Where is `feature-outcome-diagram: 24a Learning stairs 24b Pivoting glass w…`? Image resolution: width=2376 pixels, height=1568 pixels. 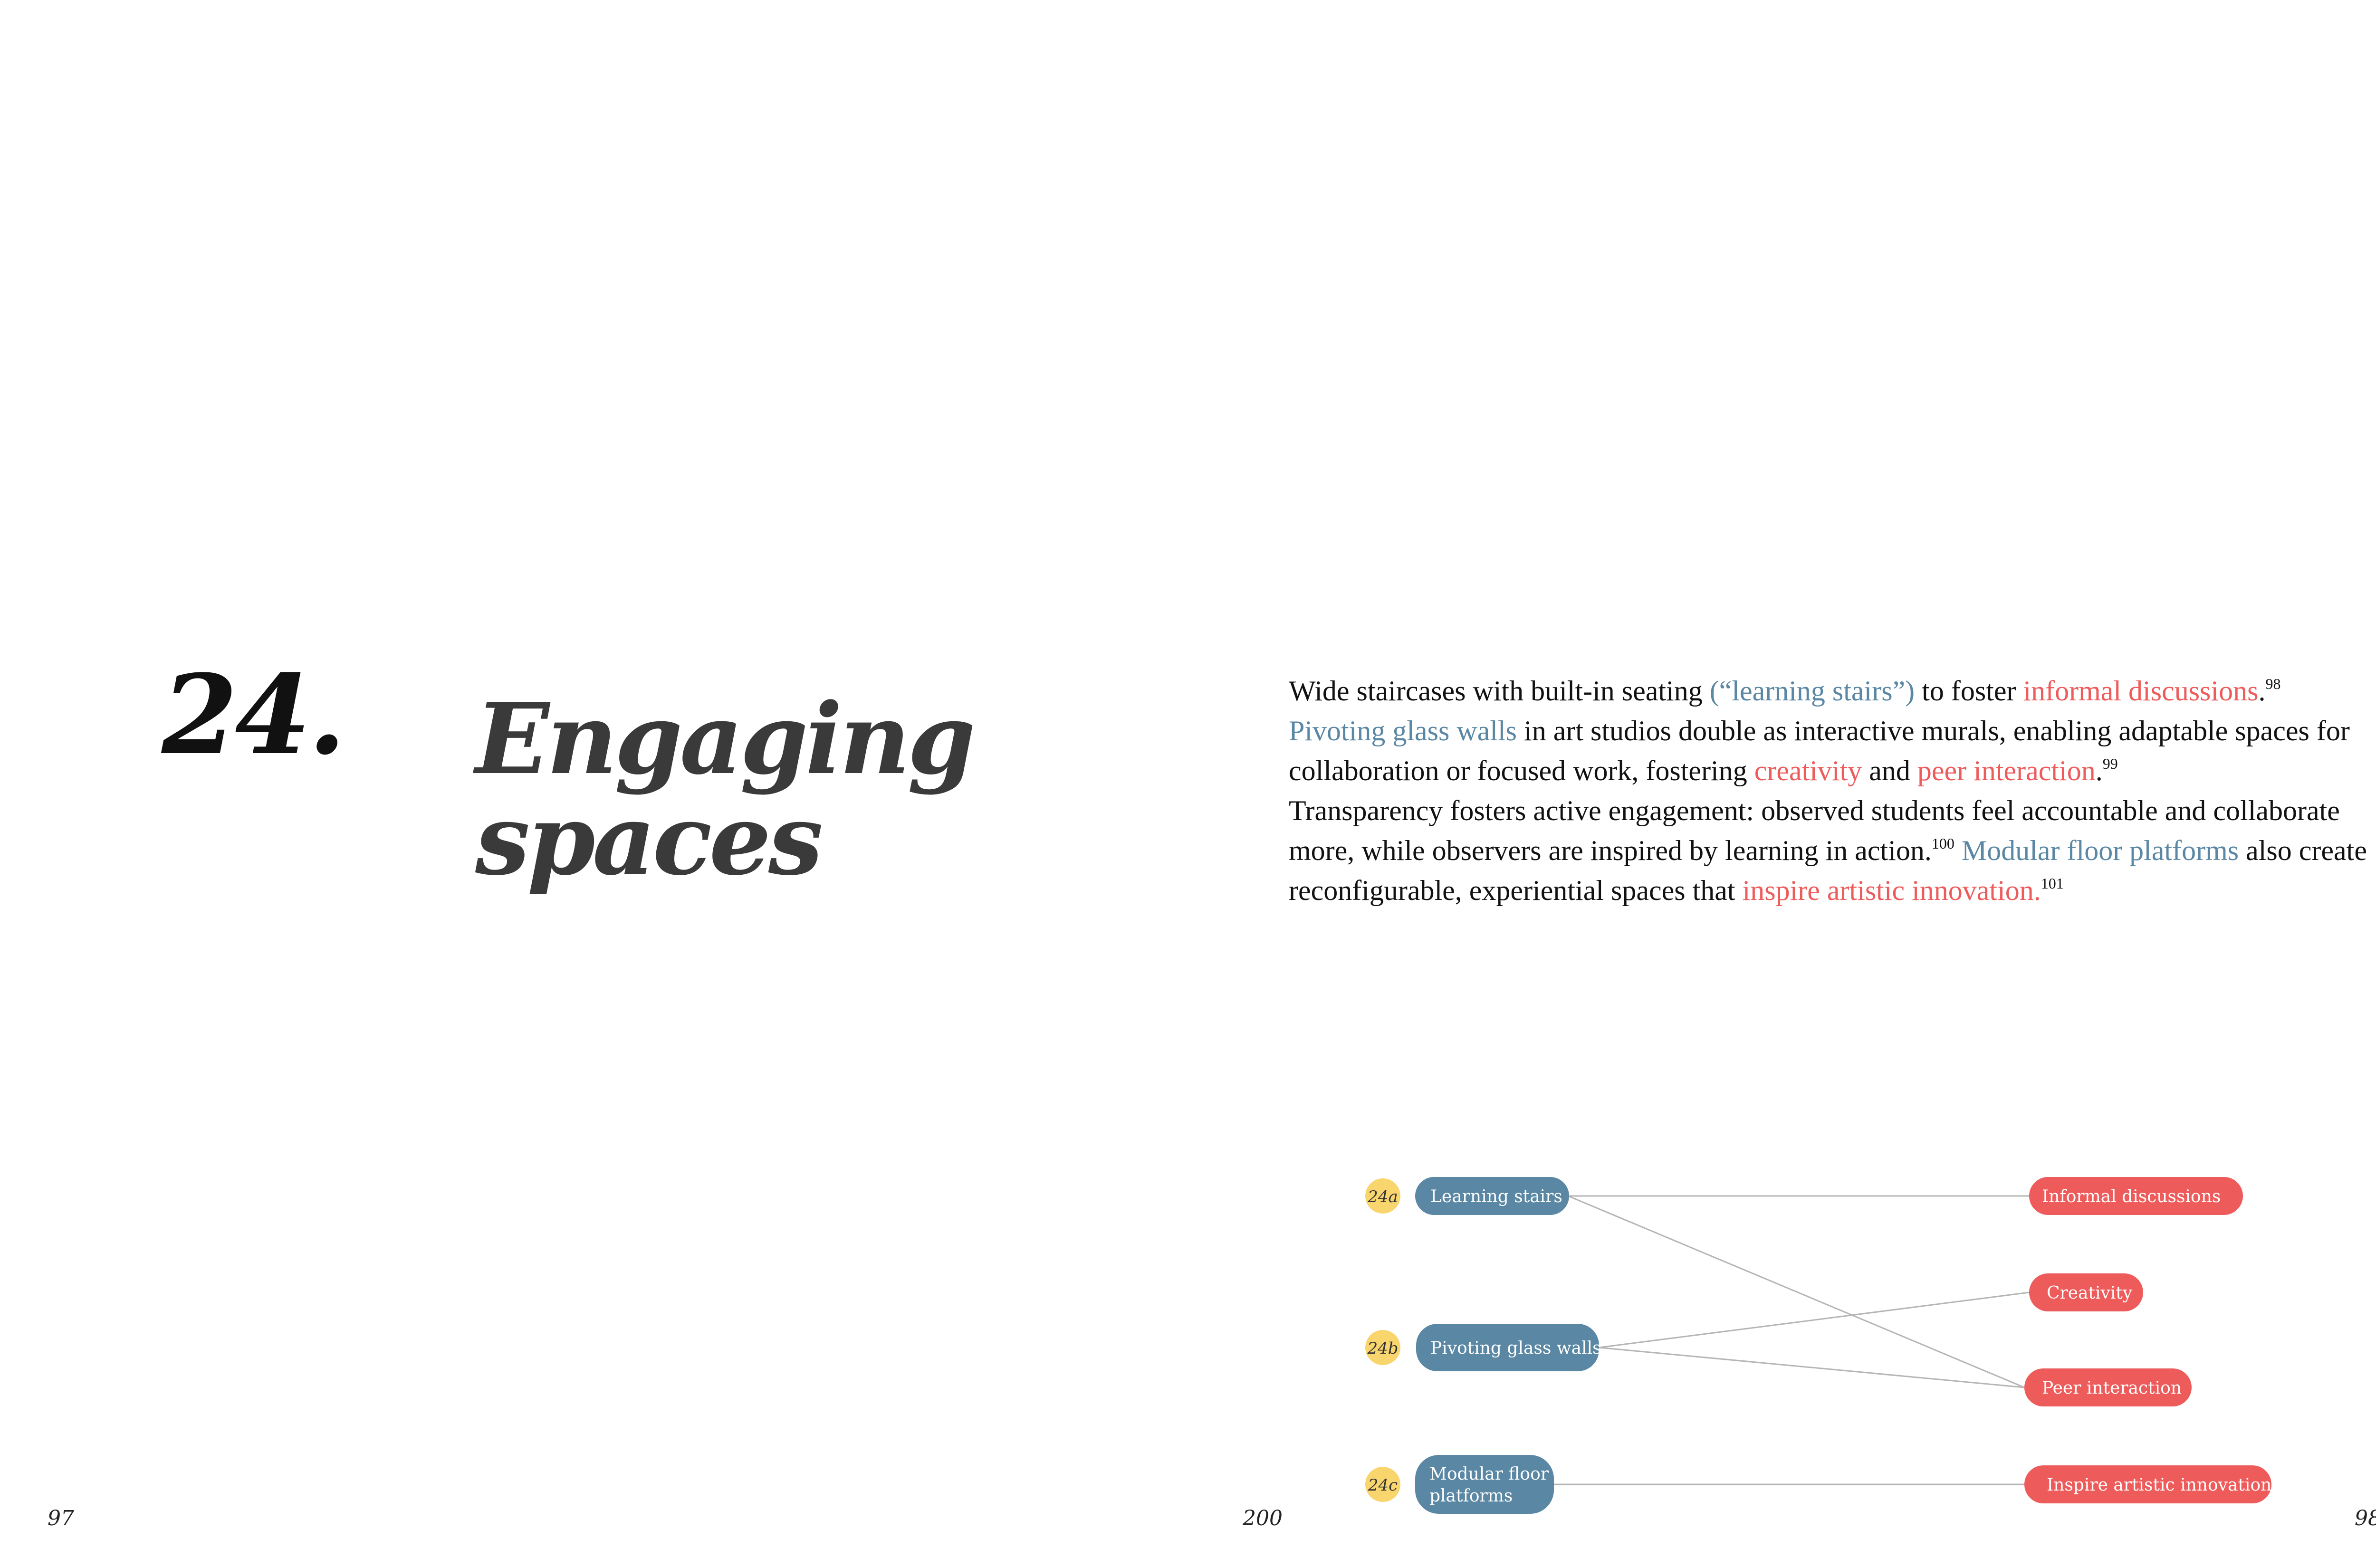
feature-outcome-diagram: 24a Learning stairs 24b Pivoting glass w… is located at coordinates (1818, 1346).